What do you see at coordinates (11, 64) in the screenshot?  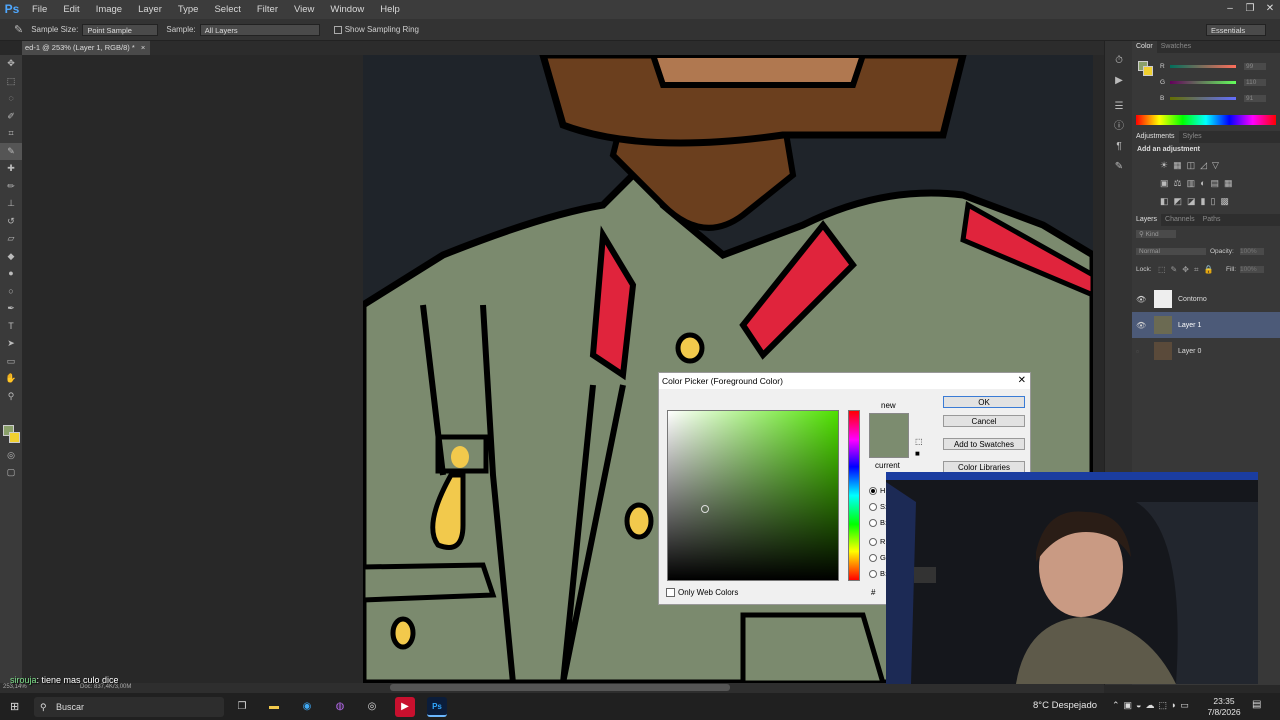 I see `move-tool-icon: ✥` at bounding box center [11, 64].